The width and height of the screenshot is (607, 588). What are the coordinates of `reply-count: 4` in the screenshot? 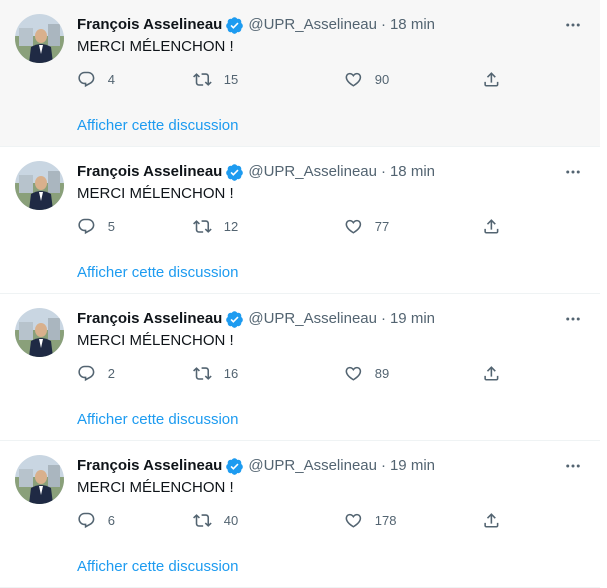 It's located at (111, 79).